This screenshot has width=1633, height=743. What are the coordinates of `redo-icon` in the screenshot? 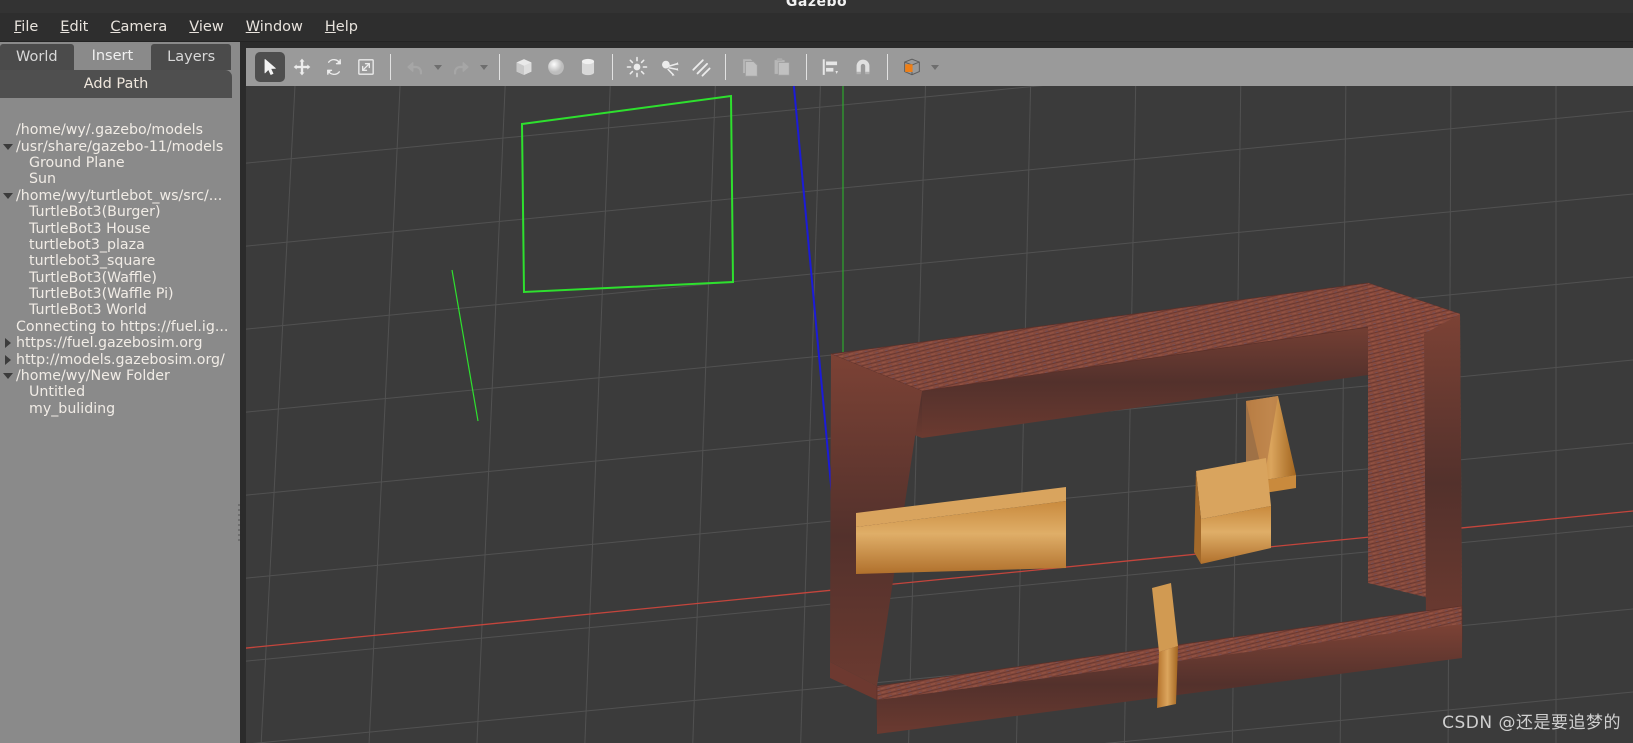 It's located at (461, 67).